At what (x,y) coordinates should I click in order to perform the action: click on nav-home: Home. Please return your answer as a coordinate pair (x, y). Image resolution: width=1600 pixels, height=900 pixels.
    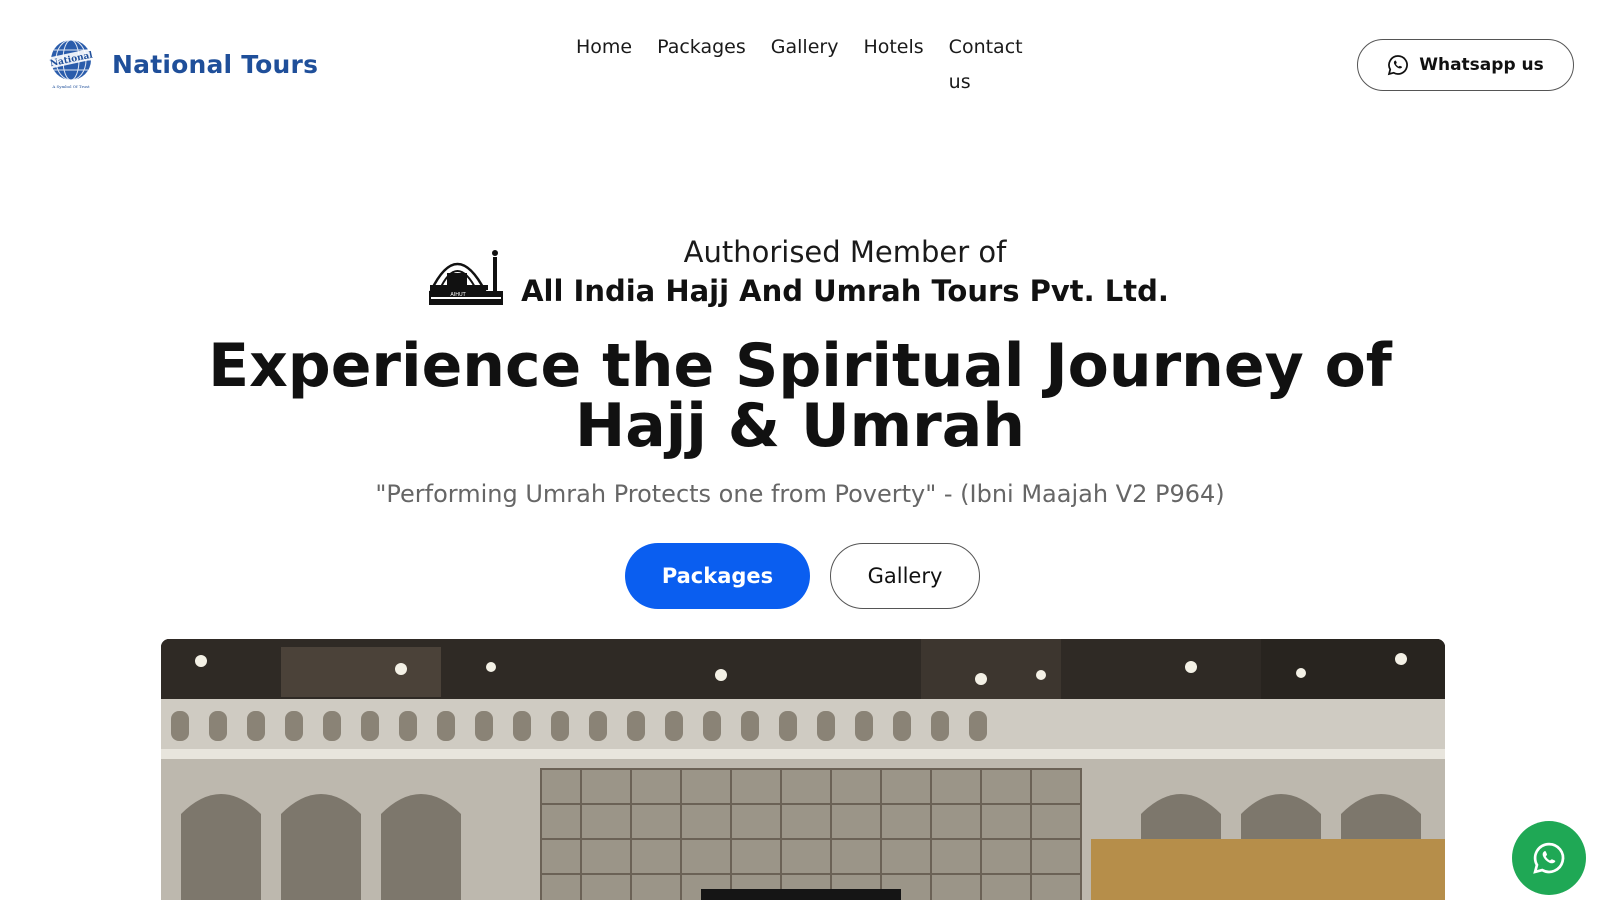
    Looking at the image, I should click on (604, 65).